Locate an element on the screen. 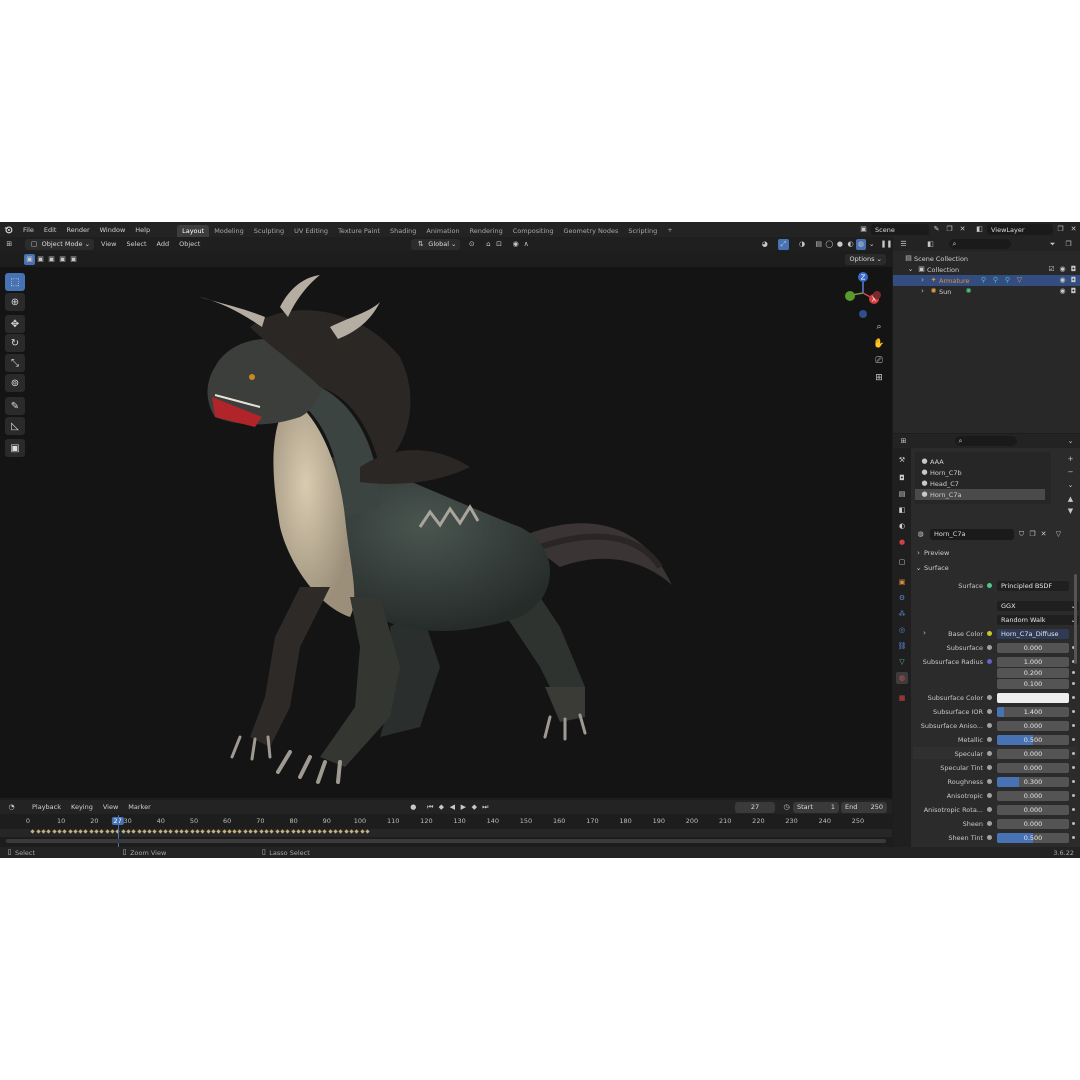  timeline-menu-keying: Keying is located at coordinates (82, 807).